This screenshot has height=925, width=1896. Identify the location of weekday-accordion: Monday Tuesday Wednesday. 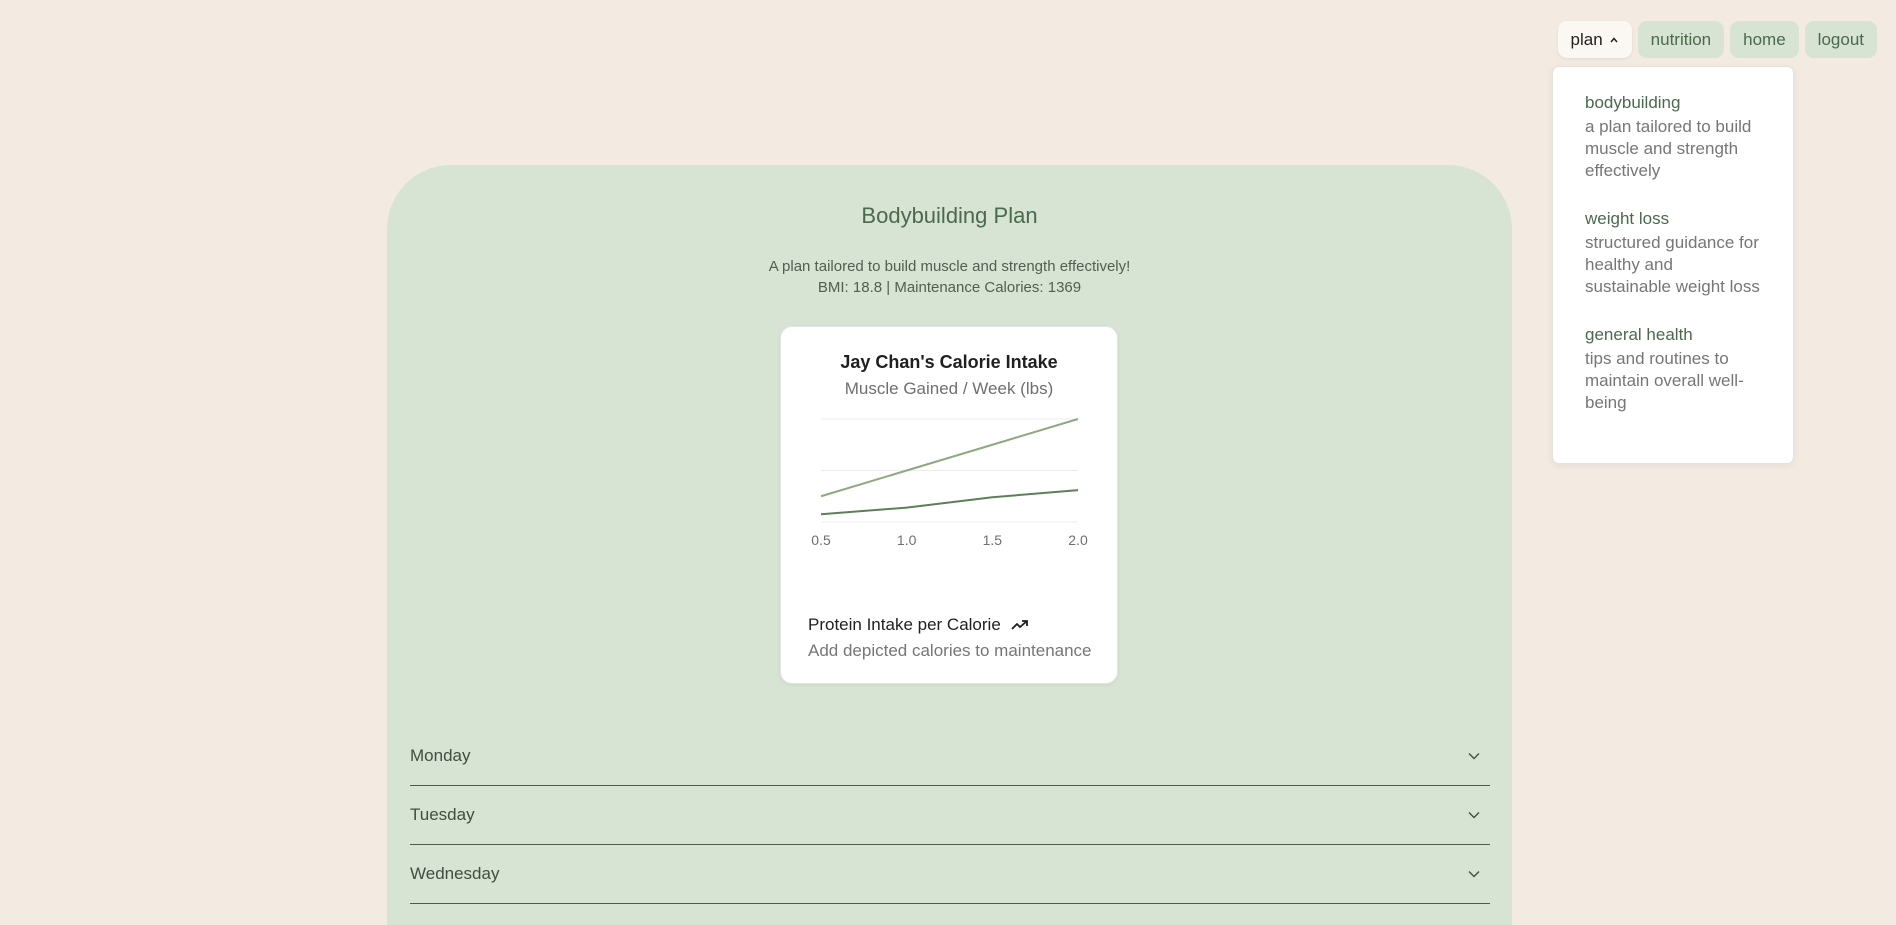
(950, 815).